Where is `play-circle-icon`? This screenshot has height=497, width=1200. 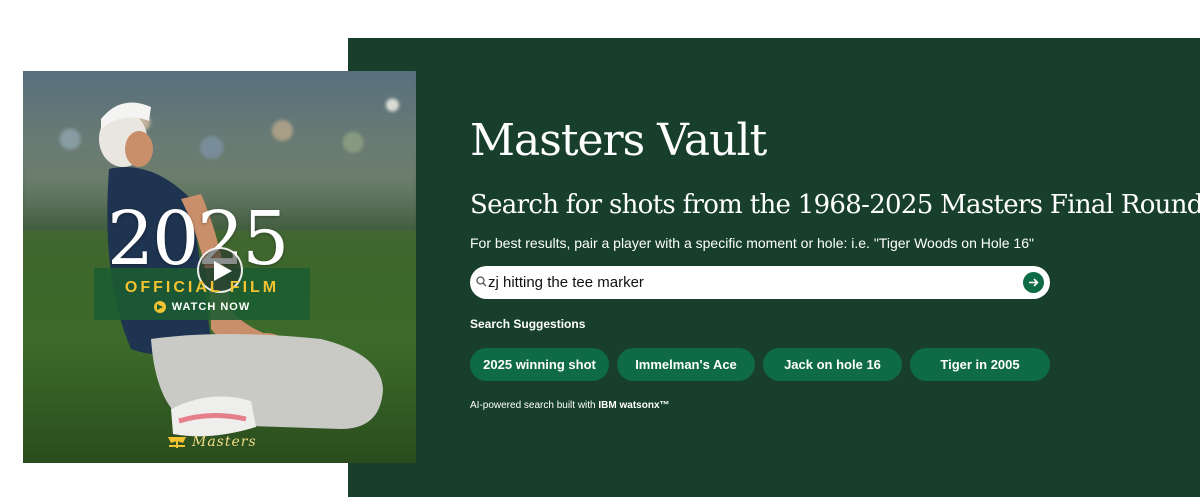
play-circle-icon is located at coordinates (159, 307).